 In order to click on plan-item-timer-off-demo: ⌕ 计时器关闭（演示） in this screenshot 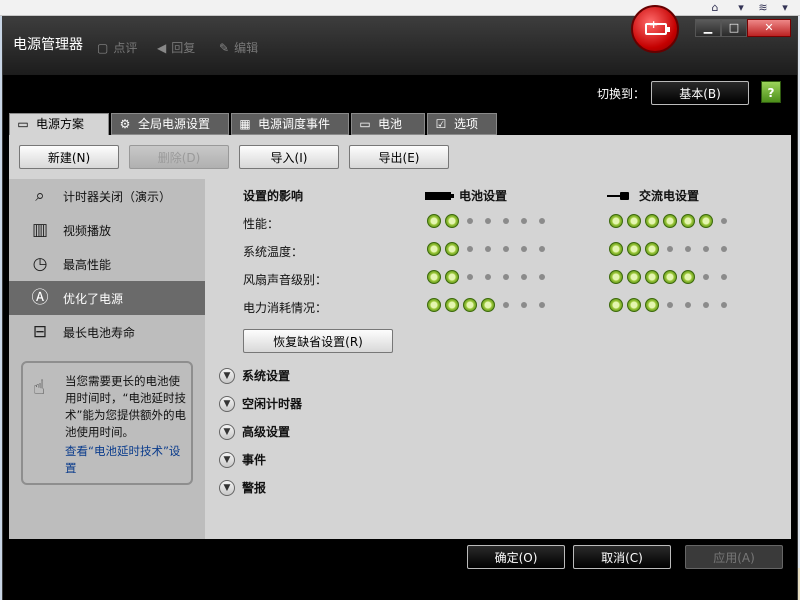, I will do `click(107, 196)`.